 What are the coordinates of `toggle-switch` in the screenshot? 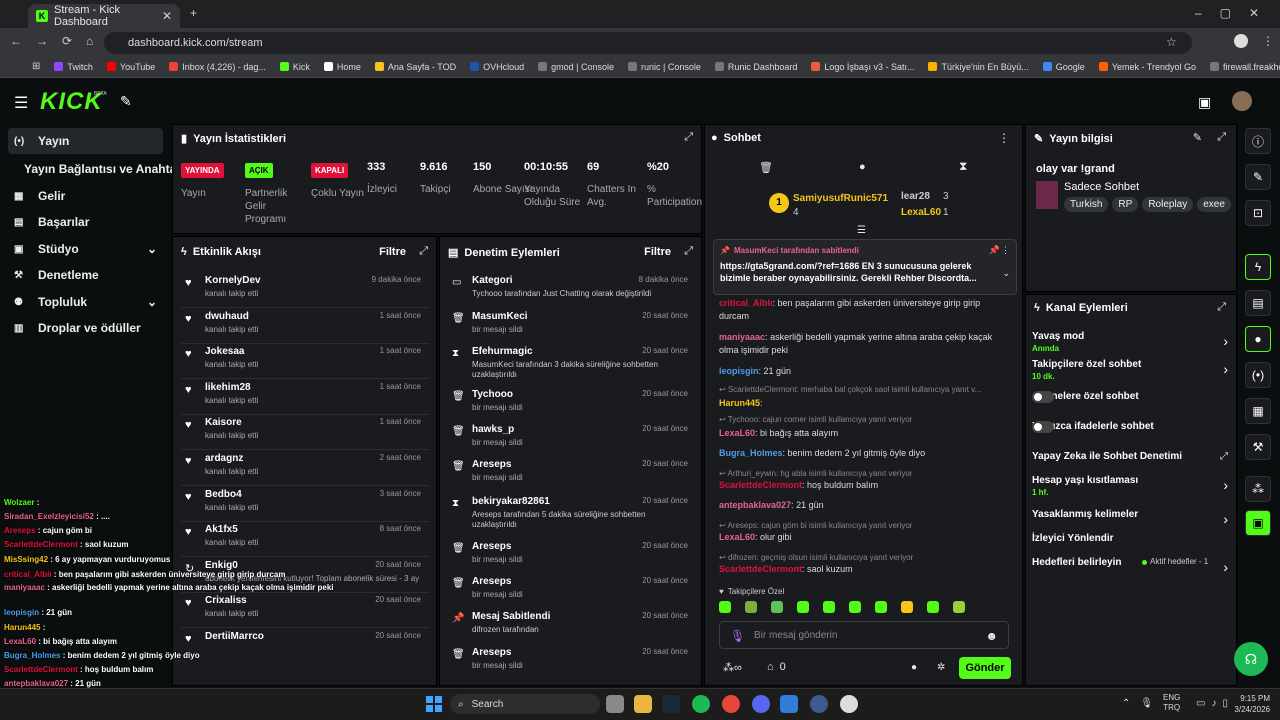 It's located at (1043, 397).